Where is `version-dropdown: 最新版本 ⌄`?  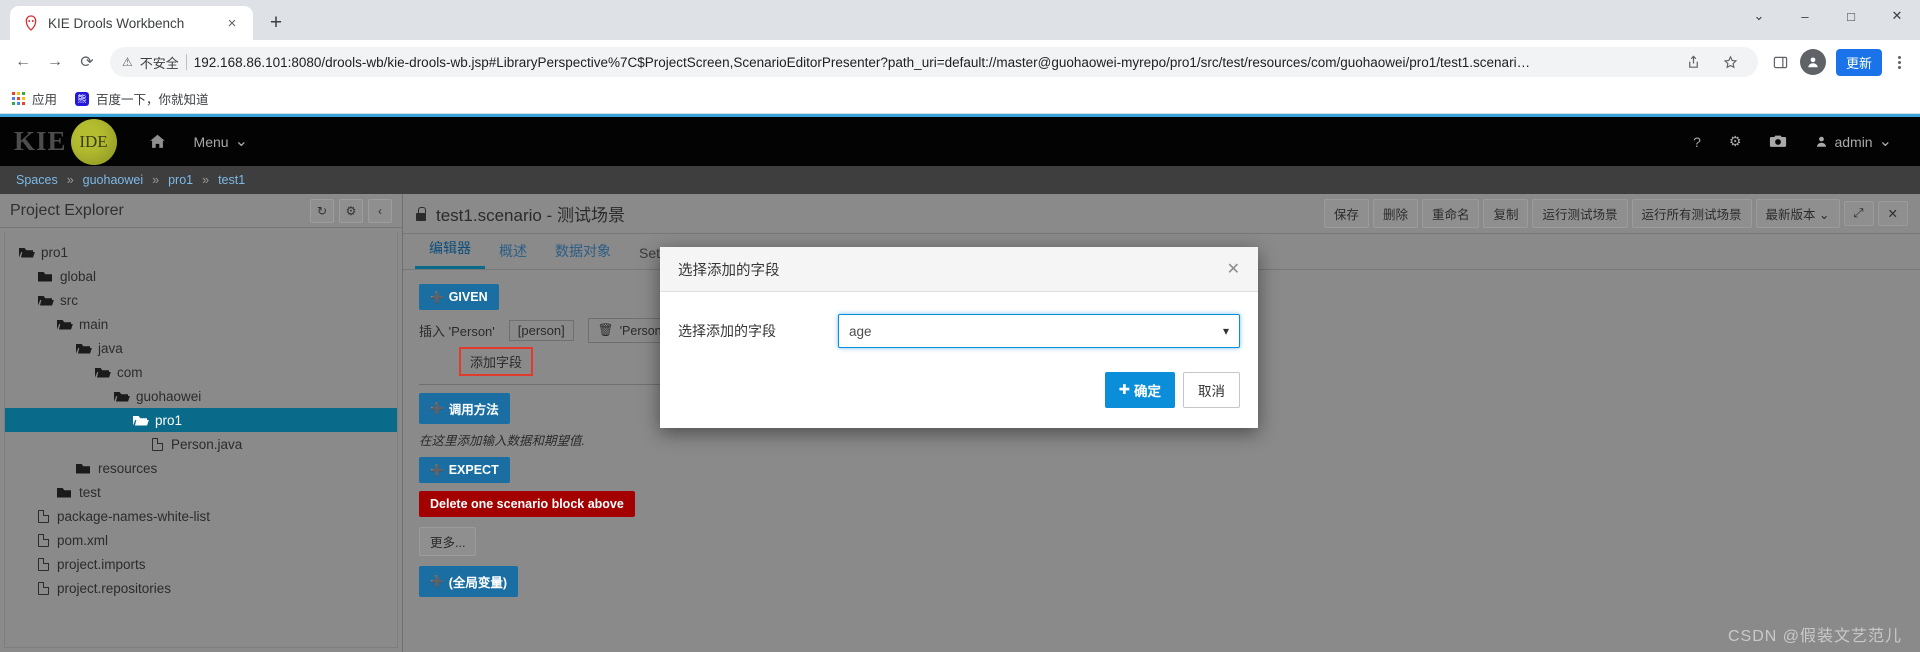 version-dropdown: 最新版本 ⌄ is located at coordinates (1797, 213).